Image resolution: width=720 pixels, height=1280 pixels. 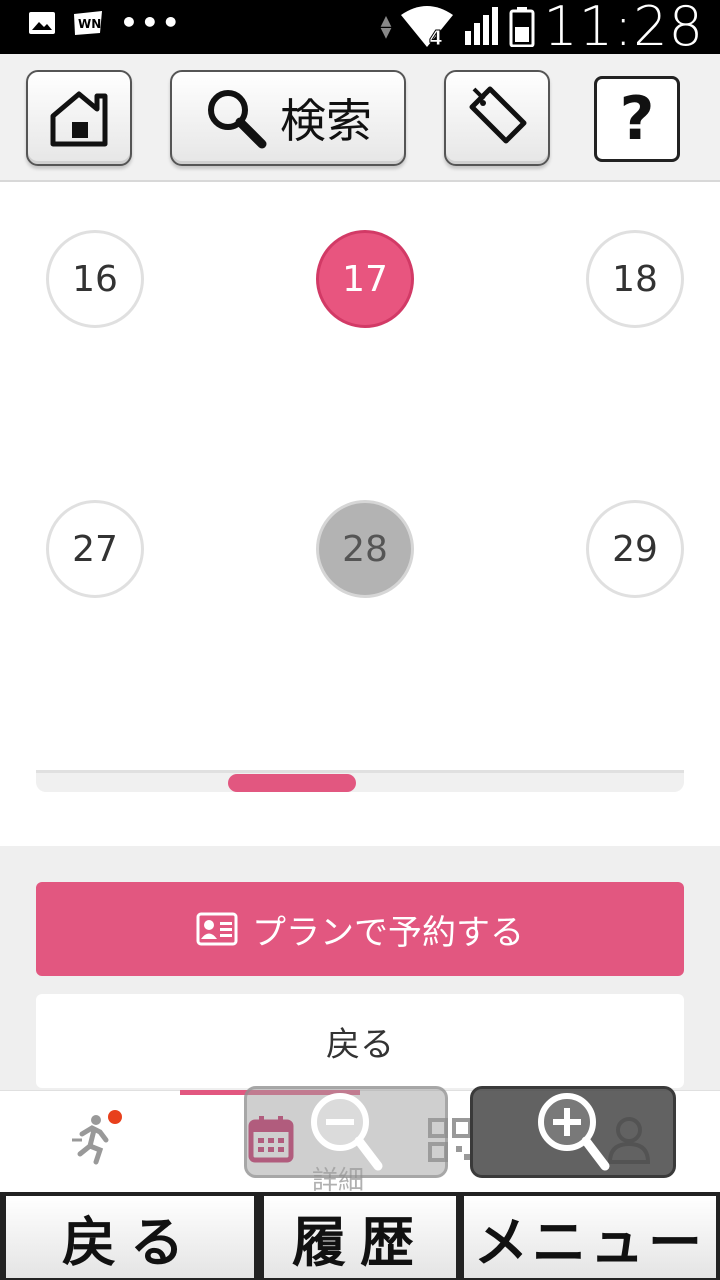 I want to click on zoom-in-button, so click(x=573, y=1132).